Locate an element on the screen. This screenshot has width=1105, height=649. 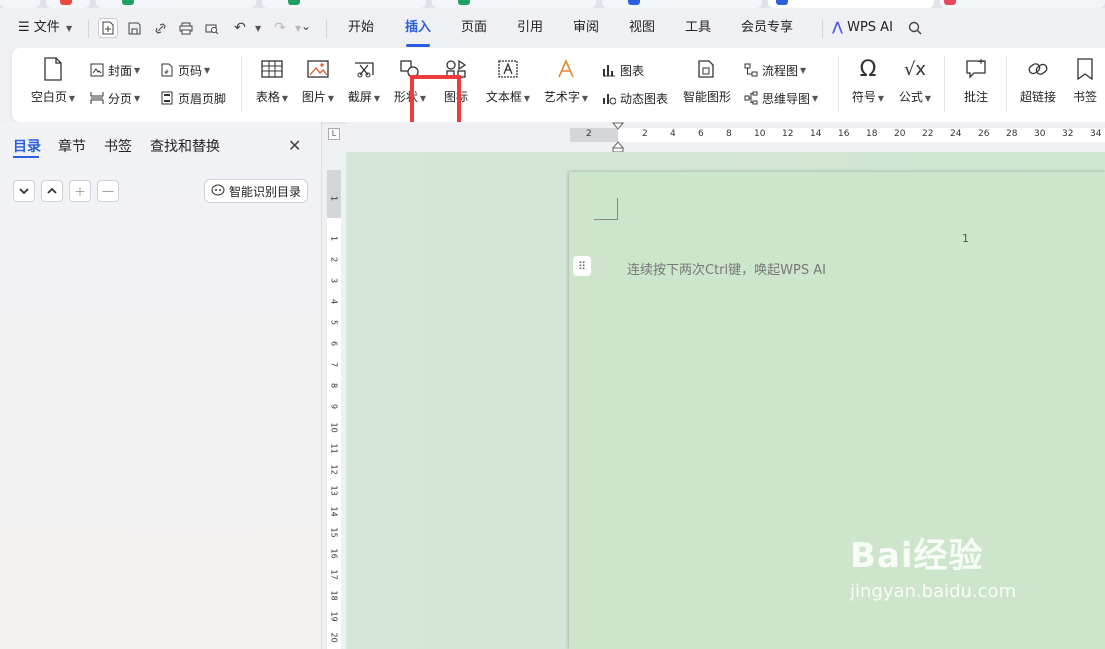
chevron-down-icon is located at coordinates (24, 191).